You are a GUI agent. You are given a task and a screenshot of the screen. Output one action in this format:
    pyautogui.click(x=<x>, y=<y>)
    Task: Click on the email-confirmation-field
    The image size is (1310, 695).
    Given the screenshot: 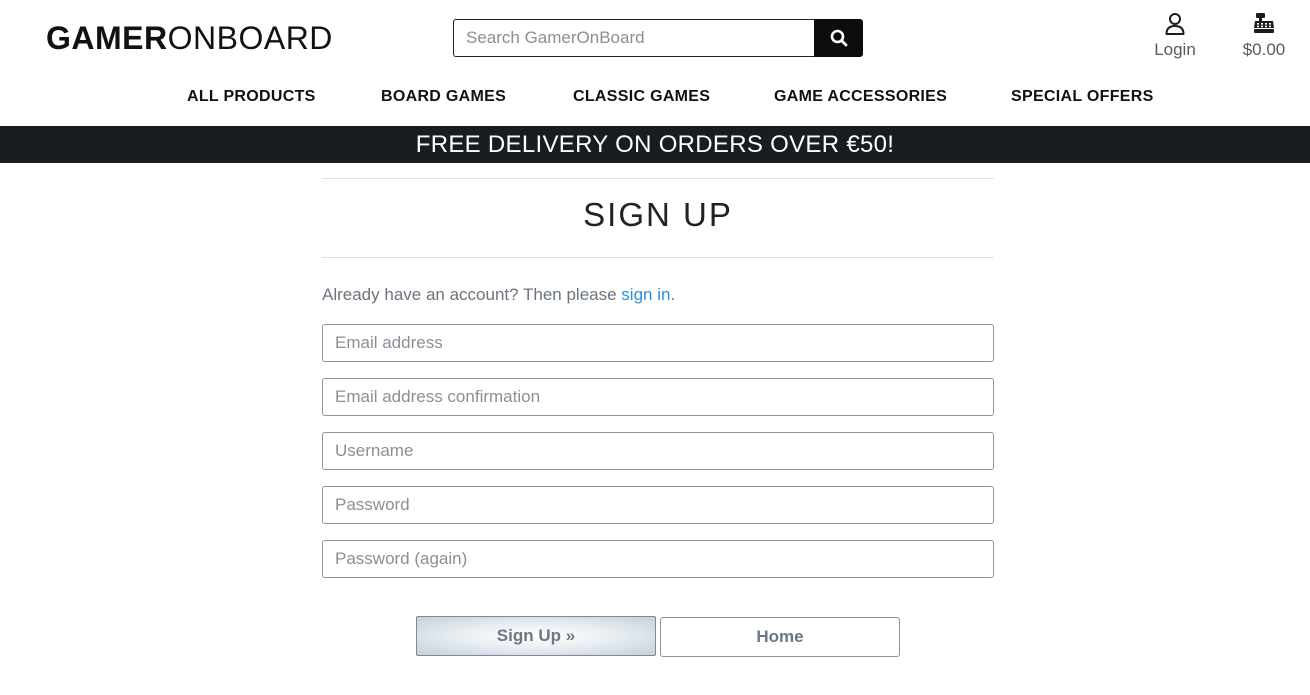 What is the action you would take?
    pyautogui.click(x=658, y=397)
    